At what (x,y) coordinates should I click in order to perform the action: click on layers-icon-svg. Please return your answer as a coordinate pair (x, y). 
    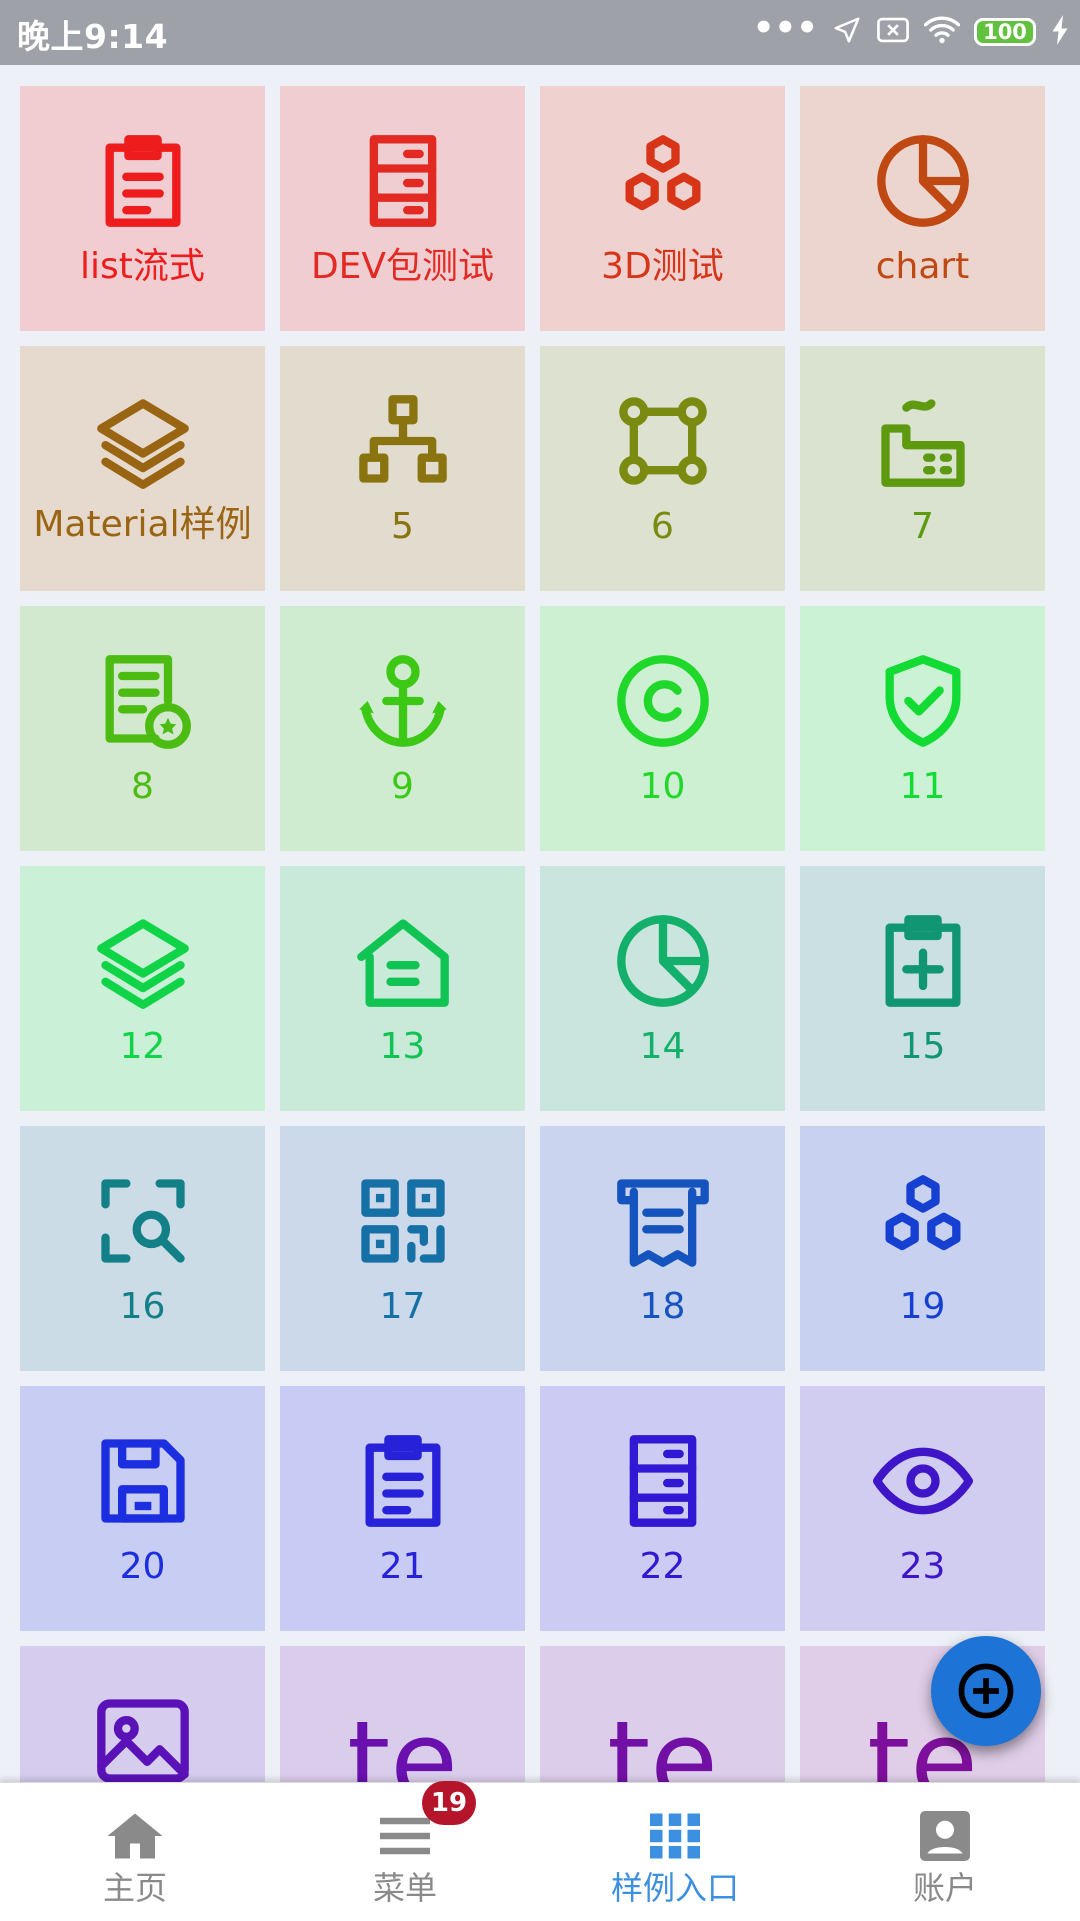
    Looking at the image, I should click on (142, 444).